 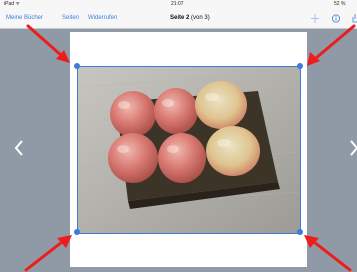 What do you see at coordinates (180, 18) in the screenshot?
I see `page-title-current: Seite 2` at bounding box center [180, 18].